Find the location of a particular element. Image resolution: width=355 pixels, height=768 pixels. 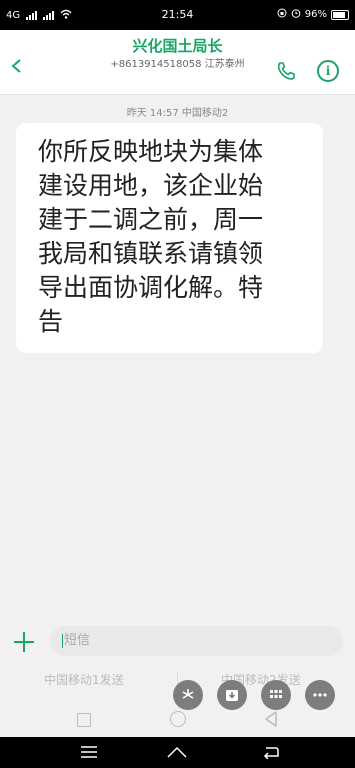

home-circle-icon is located at coordinates (178, 719).